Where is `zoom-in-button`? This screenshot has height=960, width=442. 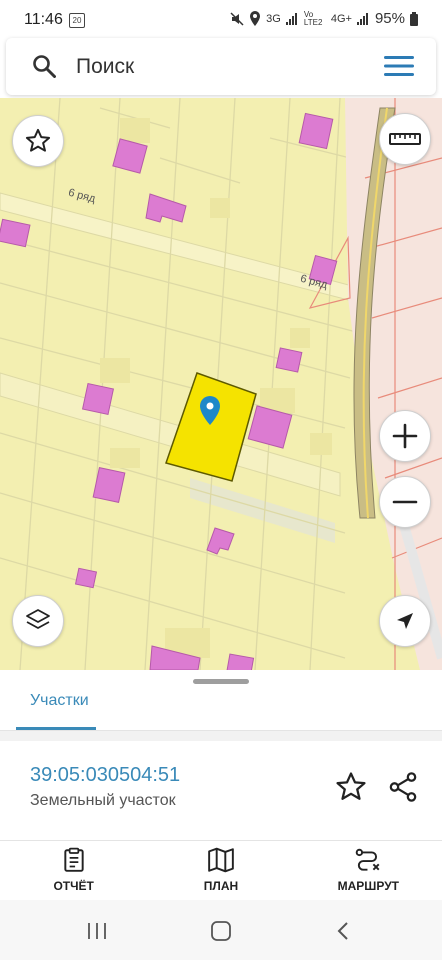
zoom-in-button is located at coordinates (405, 436).